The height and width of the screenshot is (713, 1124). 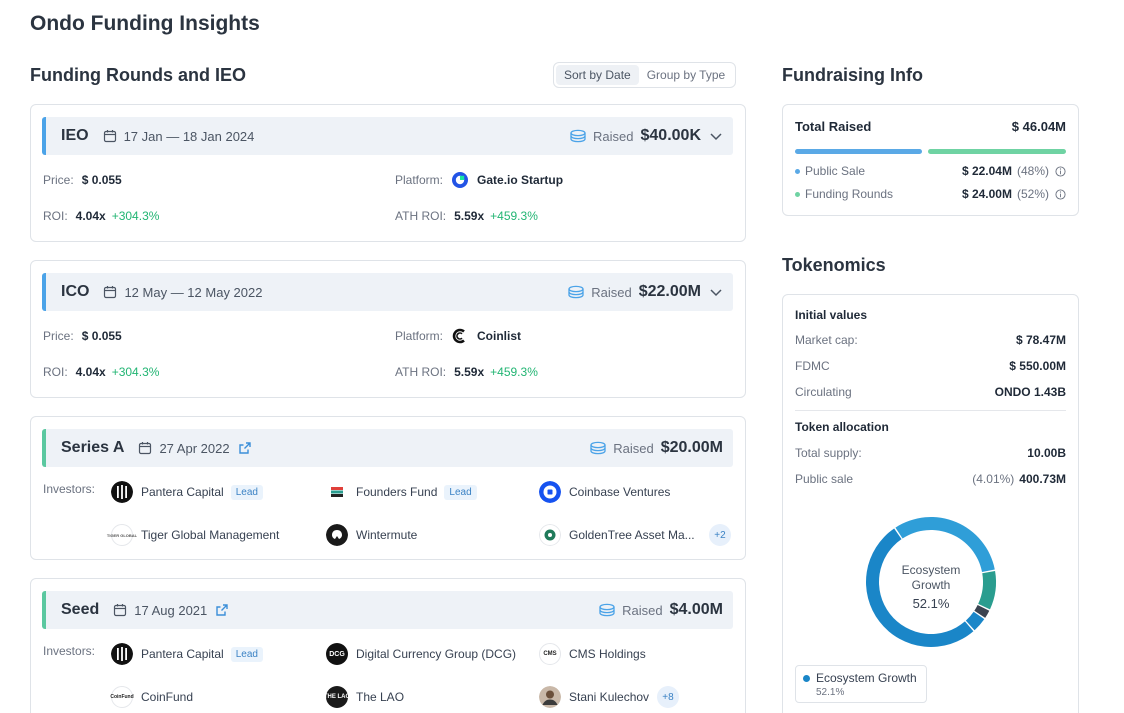 I want to click on investor-item: TIGER GLOBAL Tiger Global Management, so click(x=193, y=535).